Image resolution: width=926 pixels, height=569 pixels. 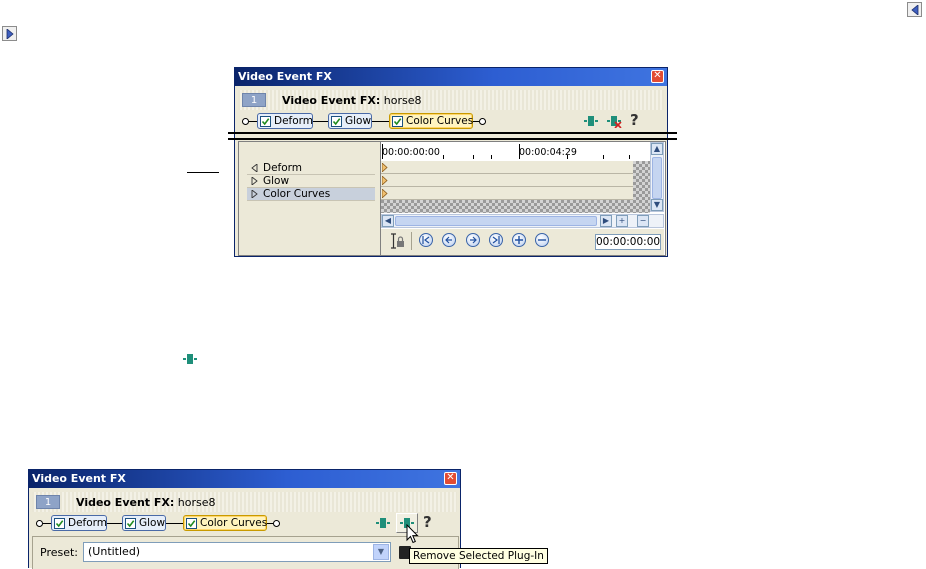 I want to click on track-label: Deform, so click(x=283, y=168).